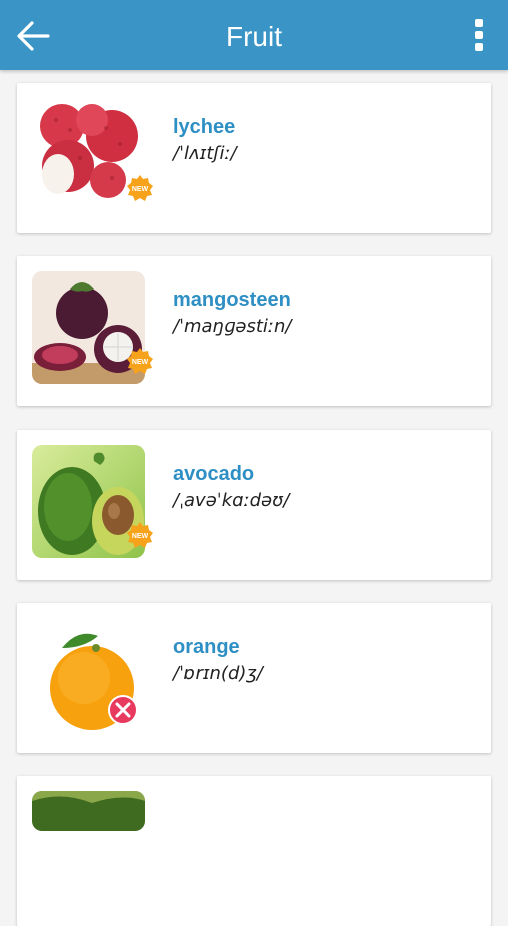 The height and width of the screenshot is (926, 508). I want to click on pronunciation-label: /ˈmaŋɡəstiːn/, so click(232, 326).